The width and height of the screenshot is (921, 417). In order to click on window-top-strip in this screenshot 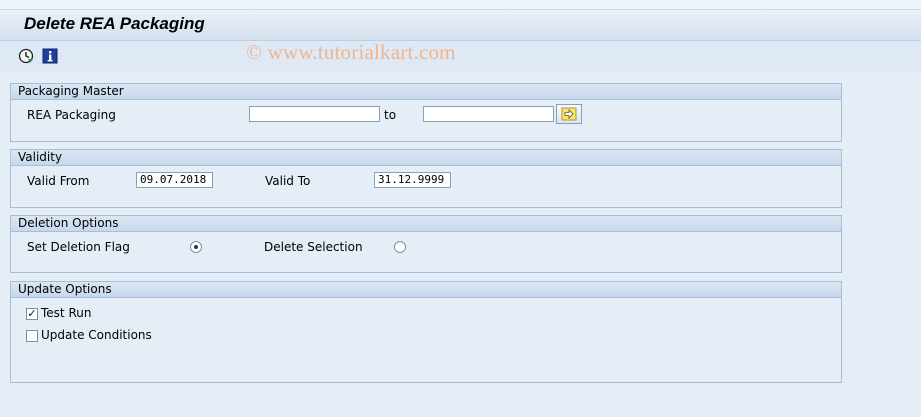, I will do `click(460, 5)`.